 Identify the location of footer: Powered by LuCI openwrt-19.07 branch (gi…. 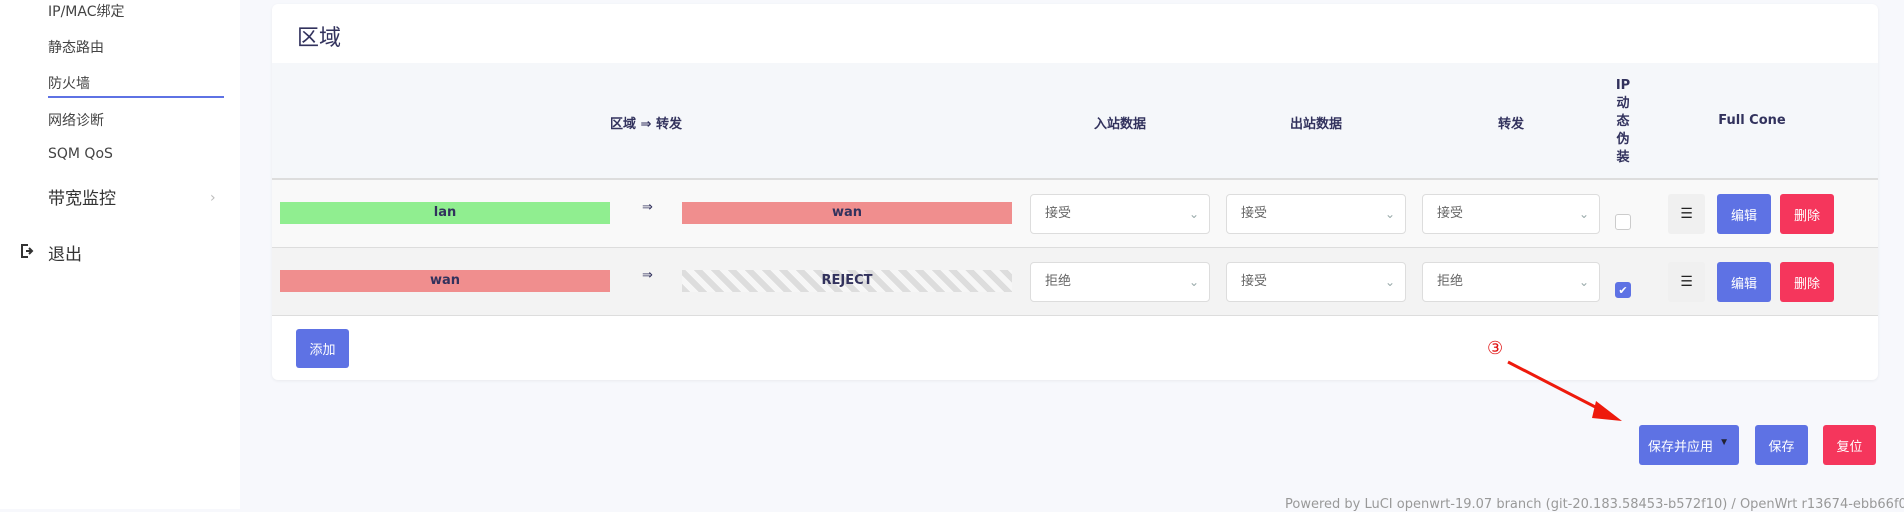
(1594, 504).